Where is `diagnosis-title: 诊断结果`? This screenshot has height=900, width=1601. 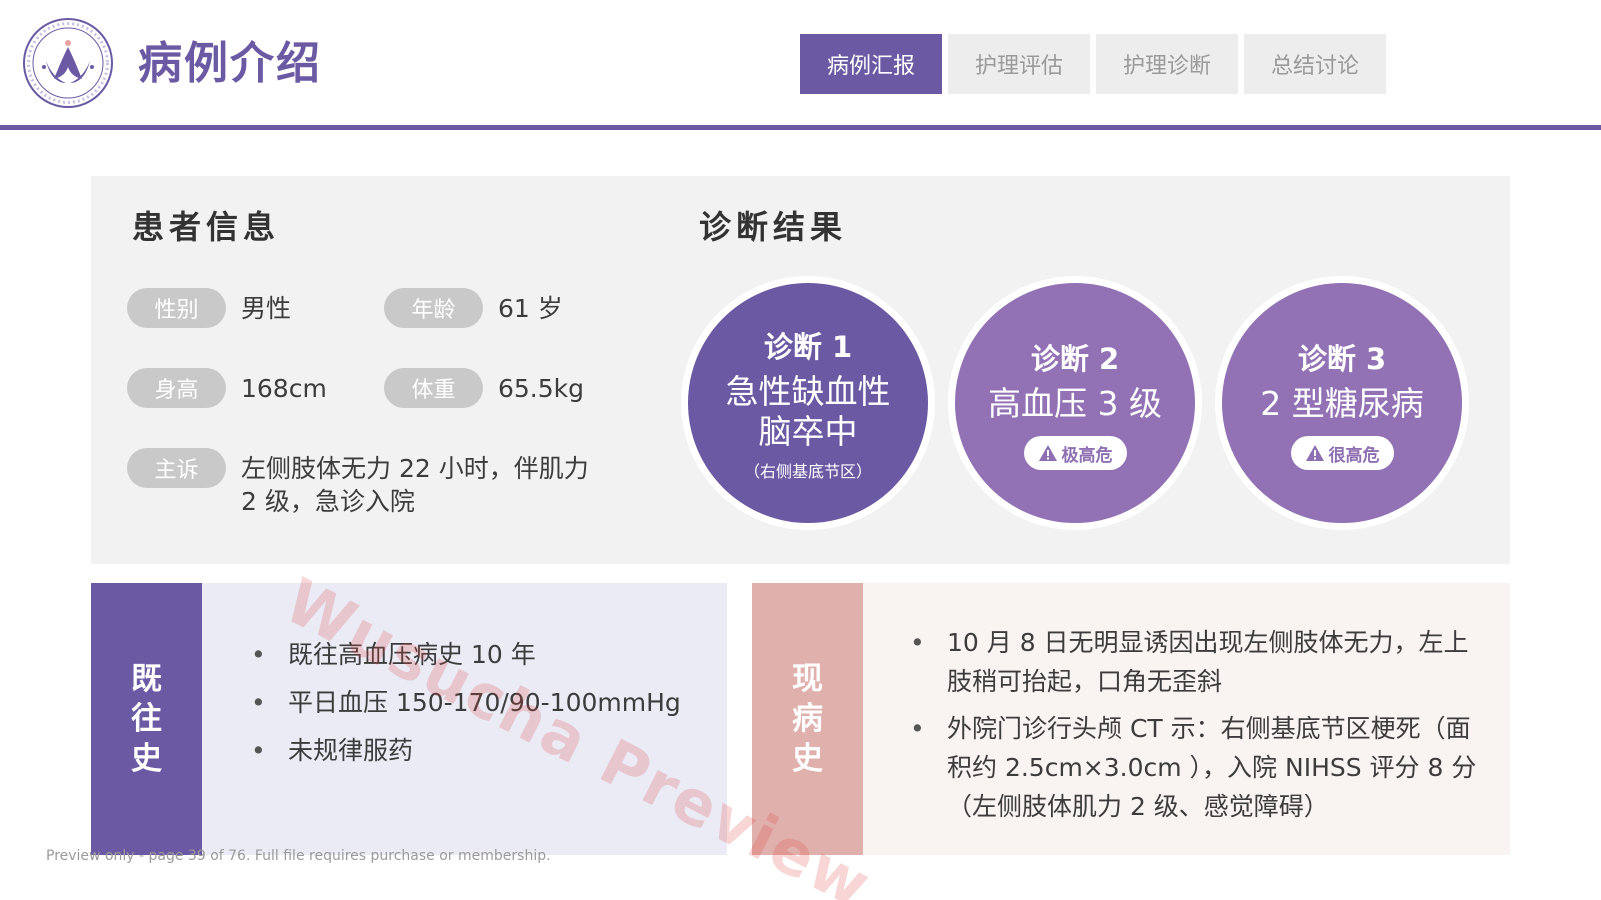
diagnosis-title: 诊断结果 is located at coordinates (773, 227).